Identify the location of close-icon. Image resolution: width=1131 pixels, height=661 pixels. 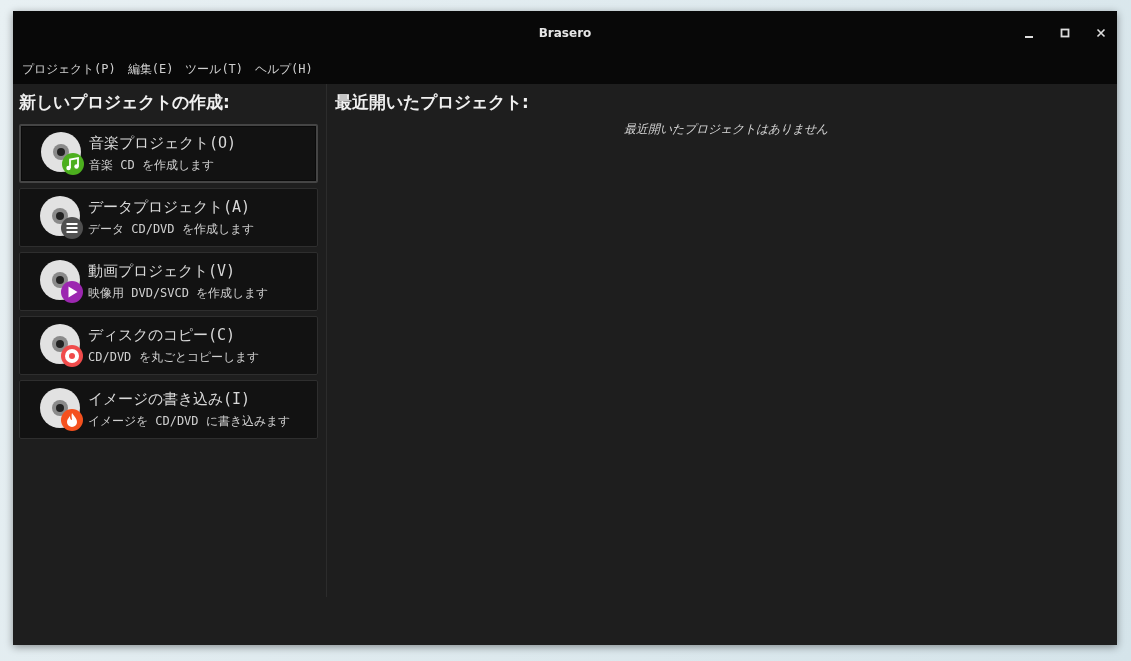
(1101, 33).